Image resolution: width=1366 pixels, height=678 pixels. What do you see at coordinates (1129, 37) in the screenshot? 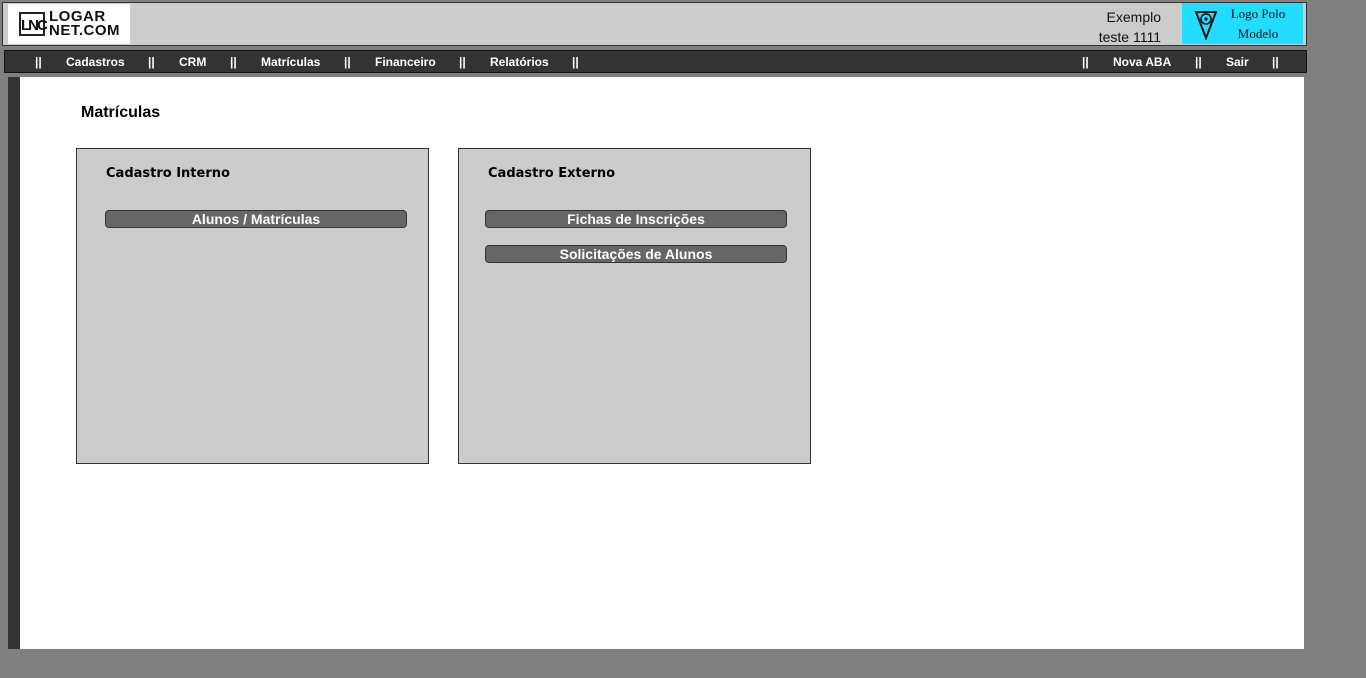
I see `user-info-line2: teste 1111` at bounding box center [1129, 37].